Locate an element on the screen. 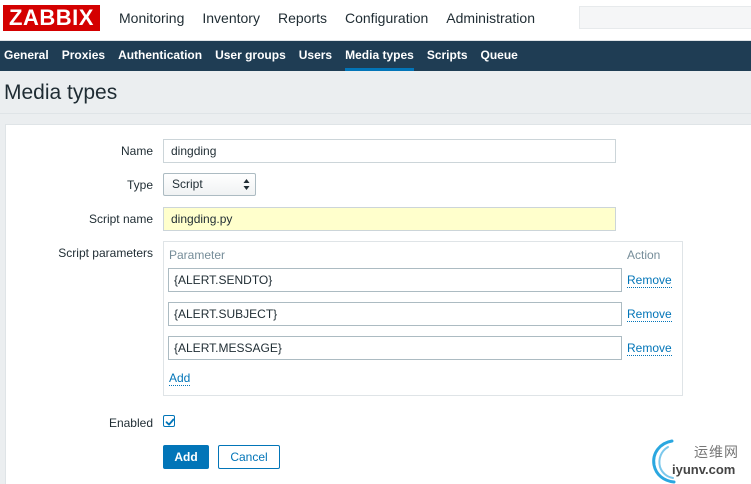 This screenshot has width=751, height=484. zabbix-logo: ZABBIX is located at coordinates (51, 18).